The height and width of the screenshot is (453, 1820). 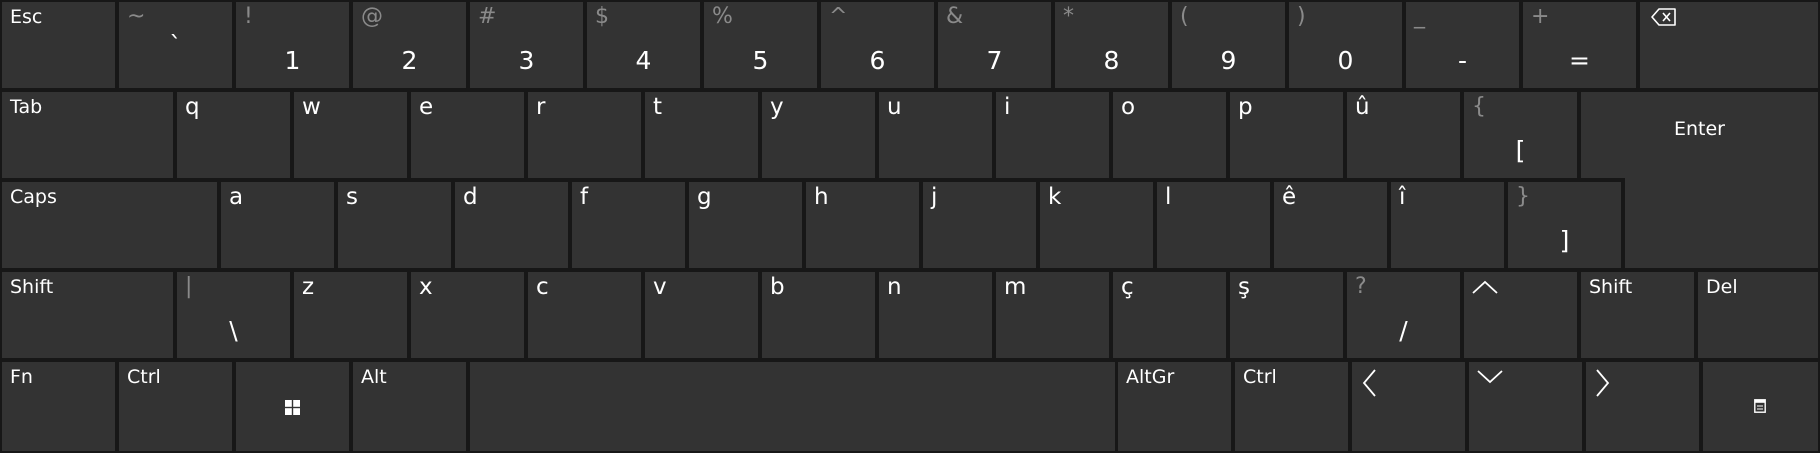 What do you see at coordinates (1462, 45) in the screenshot?
I see `key-minus: _ -` at bounding box center [1462, 45].